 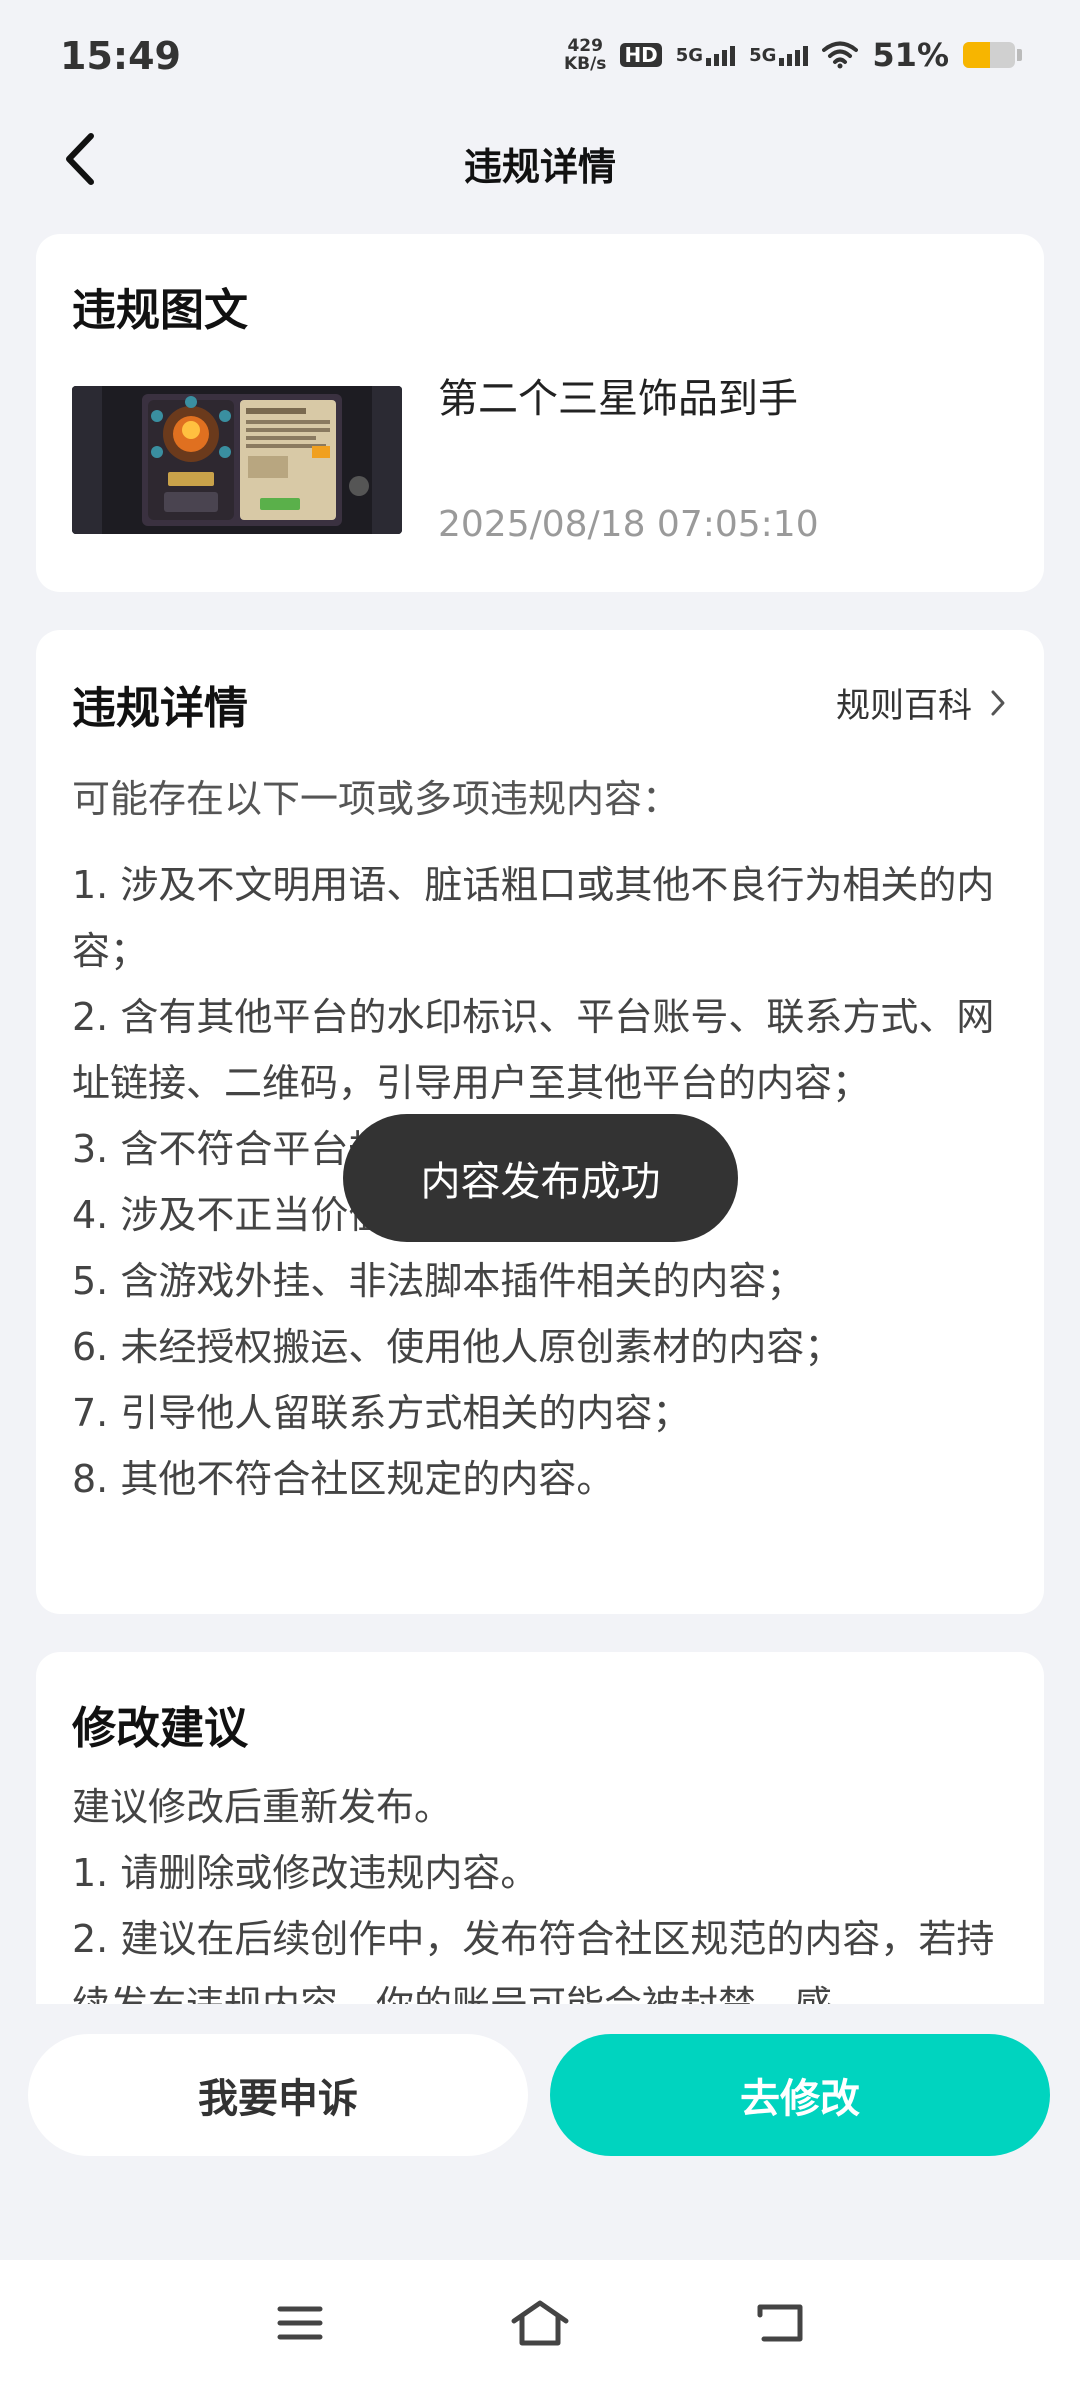 I want to click on appeal-button: 我要申诉, so click(x=278, y=2095).